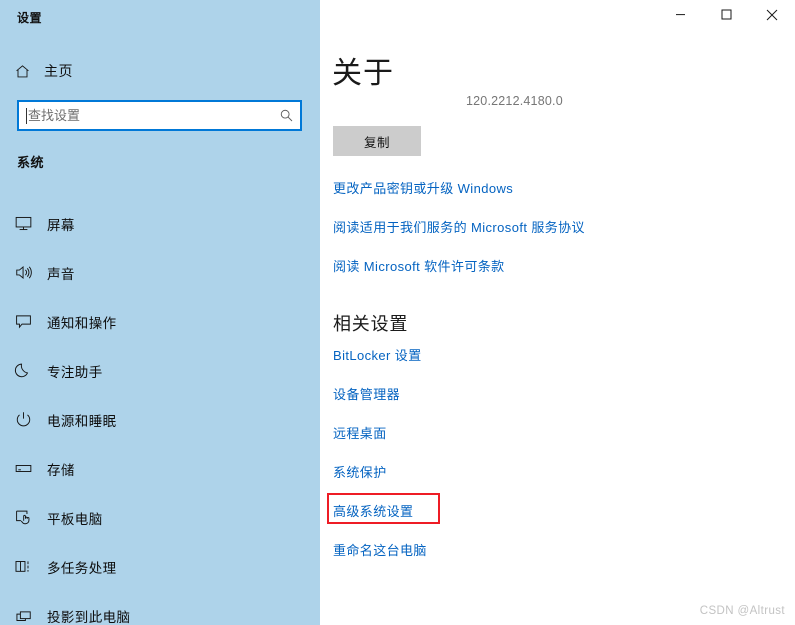 Image resolution: width=795 pixels, height=625 pixels. What do you see at coordinates (680, 14) in the screenshot?
I see `minimize-button` at bounding box center [680, 14].